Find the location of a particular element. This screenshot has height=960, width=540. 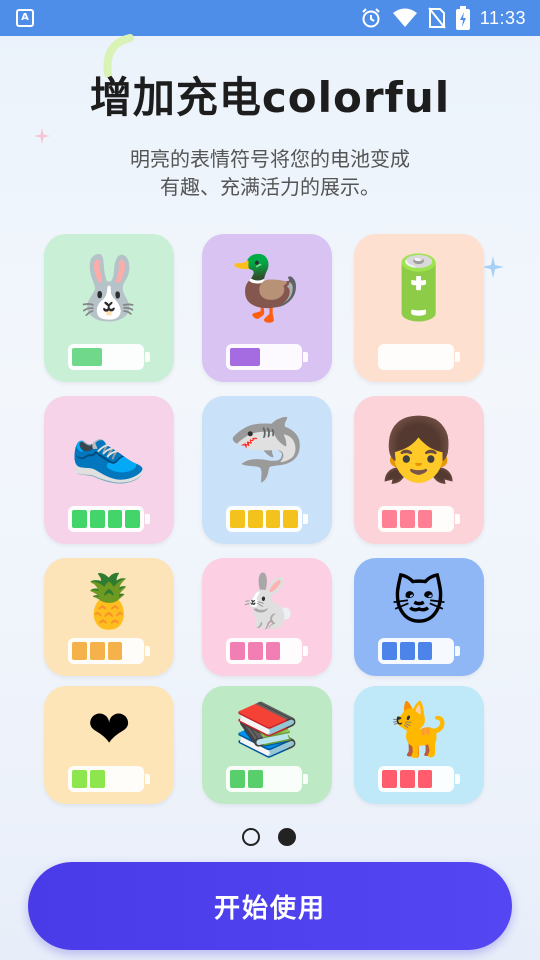

theme-tile-cat-tea: 🐱 is located at coordinates (419, 617).